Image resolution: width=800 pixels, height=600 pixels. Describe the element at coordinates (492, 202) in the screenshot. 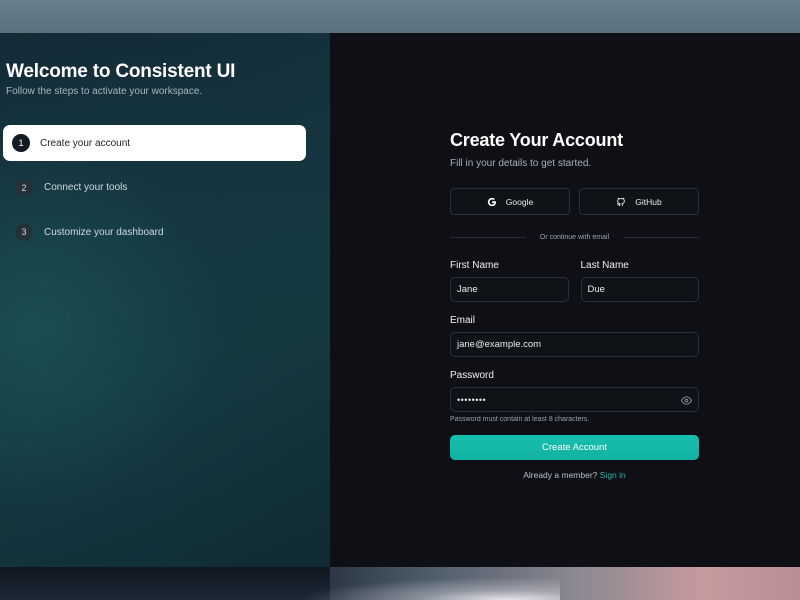

I see `google-icon` at that location.